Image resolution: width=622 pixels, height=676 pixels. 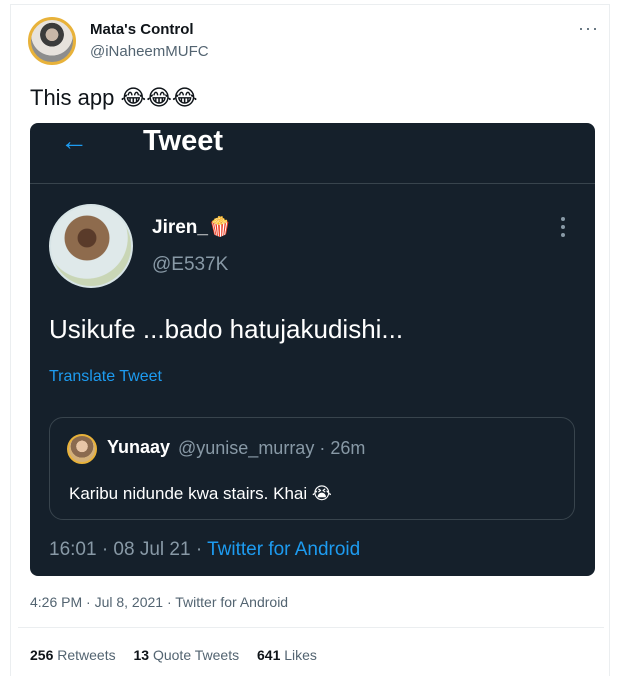 I want to click on quoted-tweet-text: Karibu nidunde kwa stairs. Khai 😭, so click(x=200, y=494).